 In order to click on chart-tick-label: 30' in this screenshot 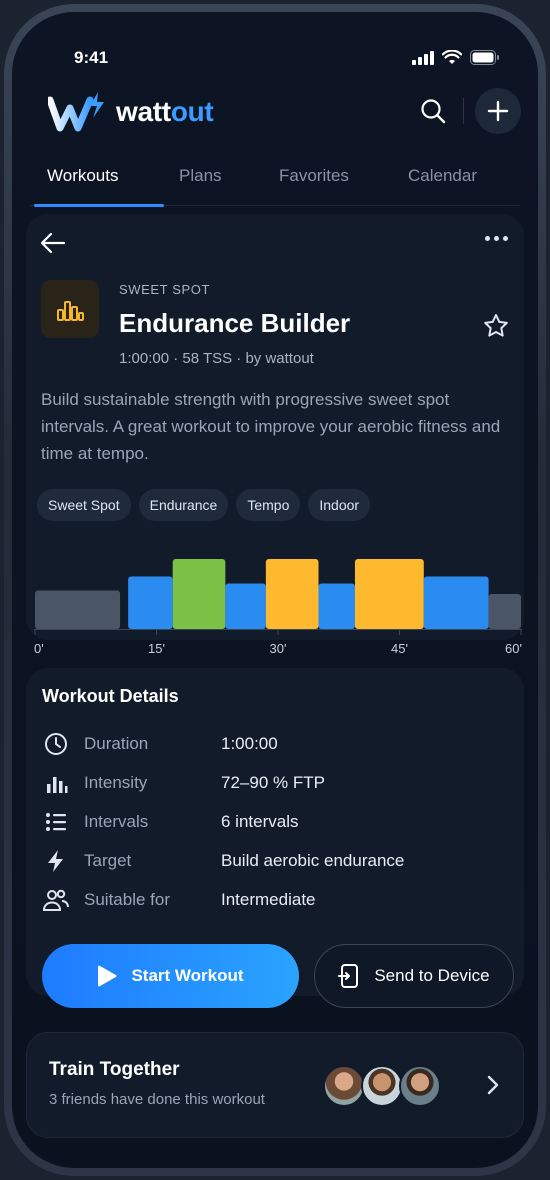, I will do `click(278, 648)`.